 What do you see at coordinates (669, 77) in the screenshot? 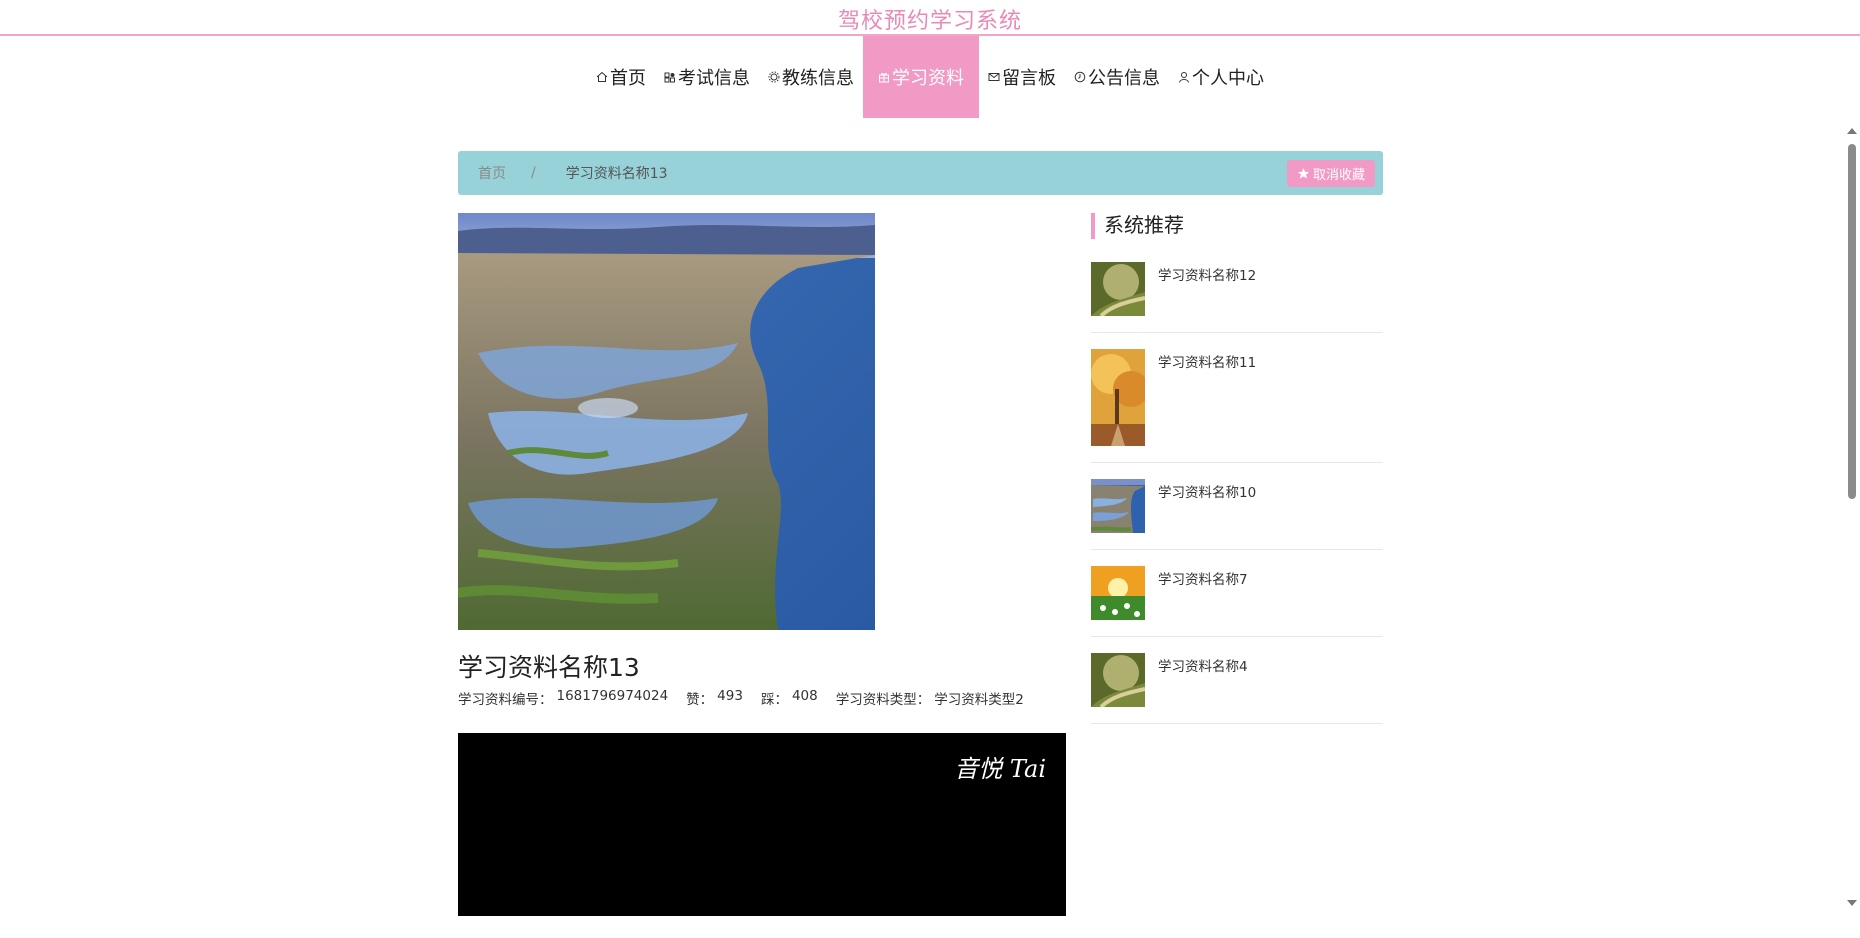
I see `grid-icon` at bounding box center [669, 77].